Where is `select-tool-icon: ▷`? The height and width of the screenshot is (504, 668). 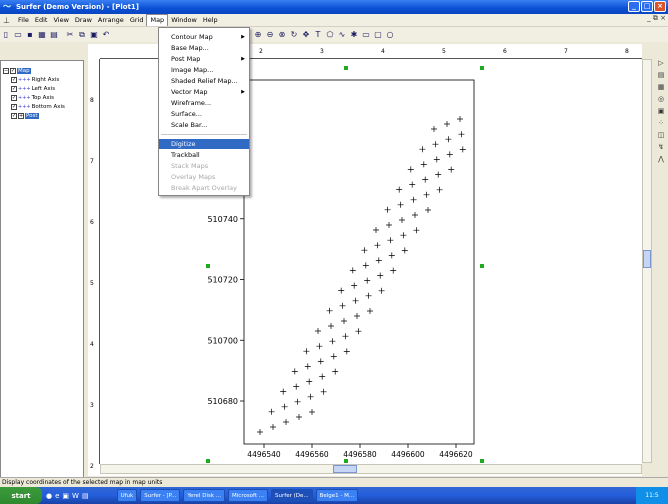
select-tool-icon: ▷ is located at coordinates (661, 65).